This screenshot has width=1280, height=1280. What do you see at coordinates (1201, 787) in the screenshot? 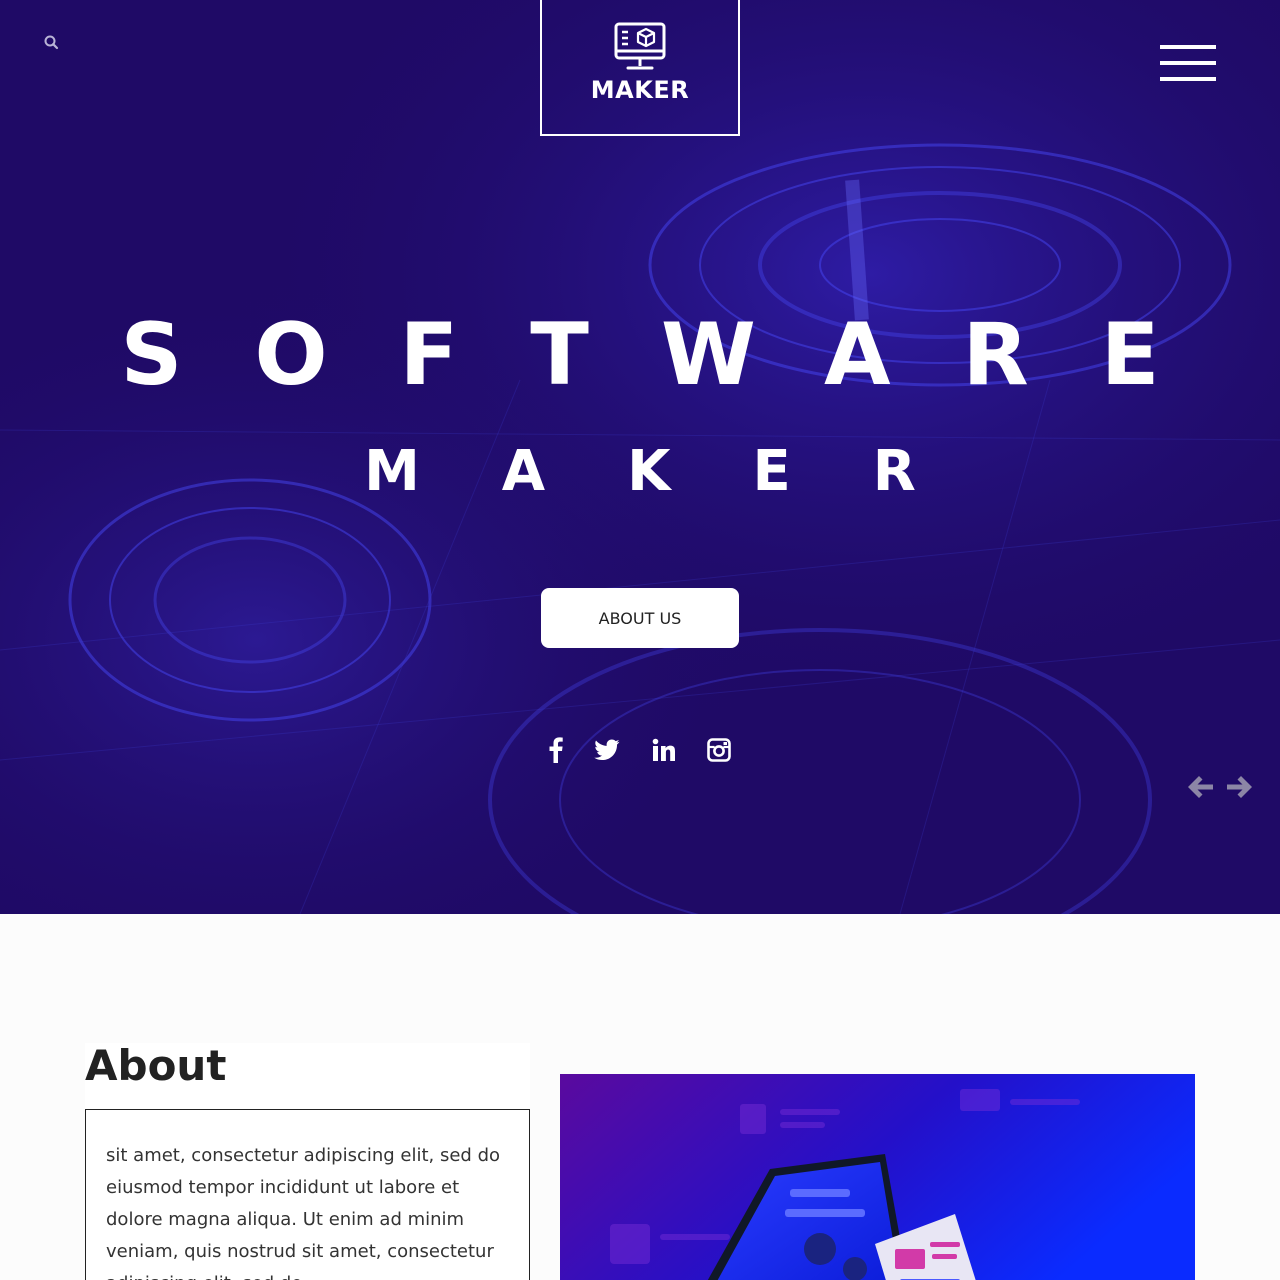
I see `arrow-left-icon` at bounding box center [1201, 787].